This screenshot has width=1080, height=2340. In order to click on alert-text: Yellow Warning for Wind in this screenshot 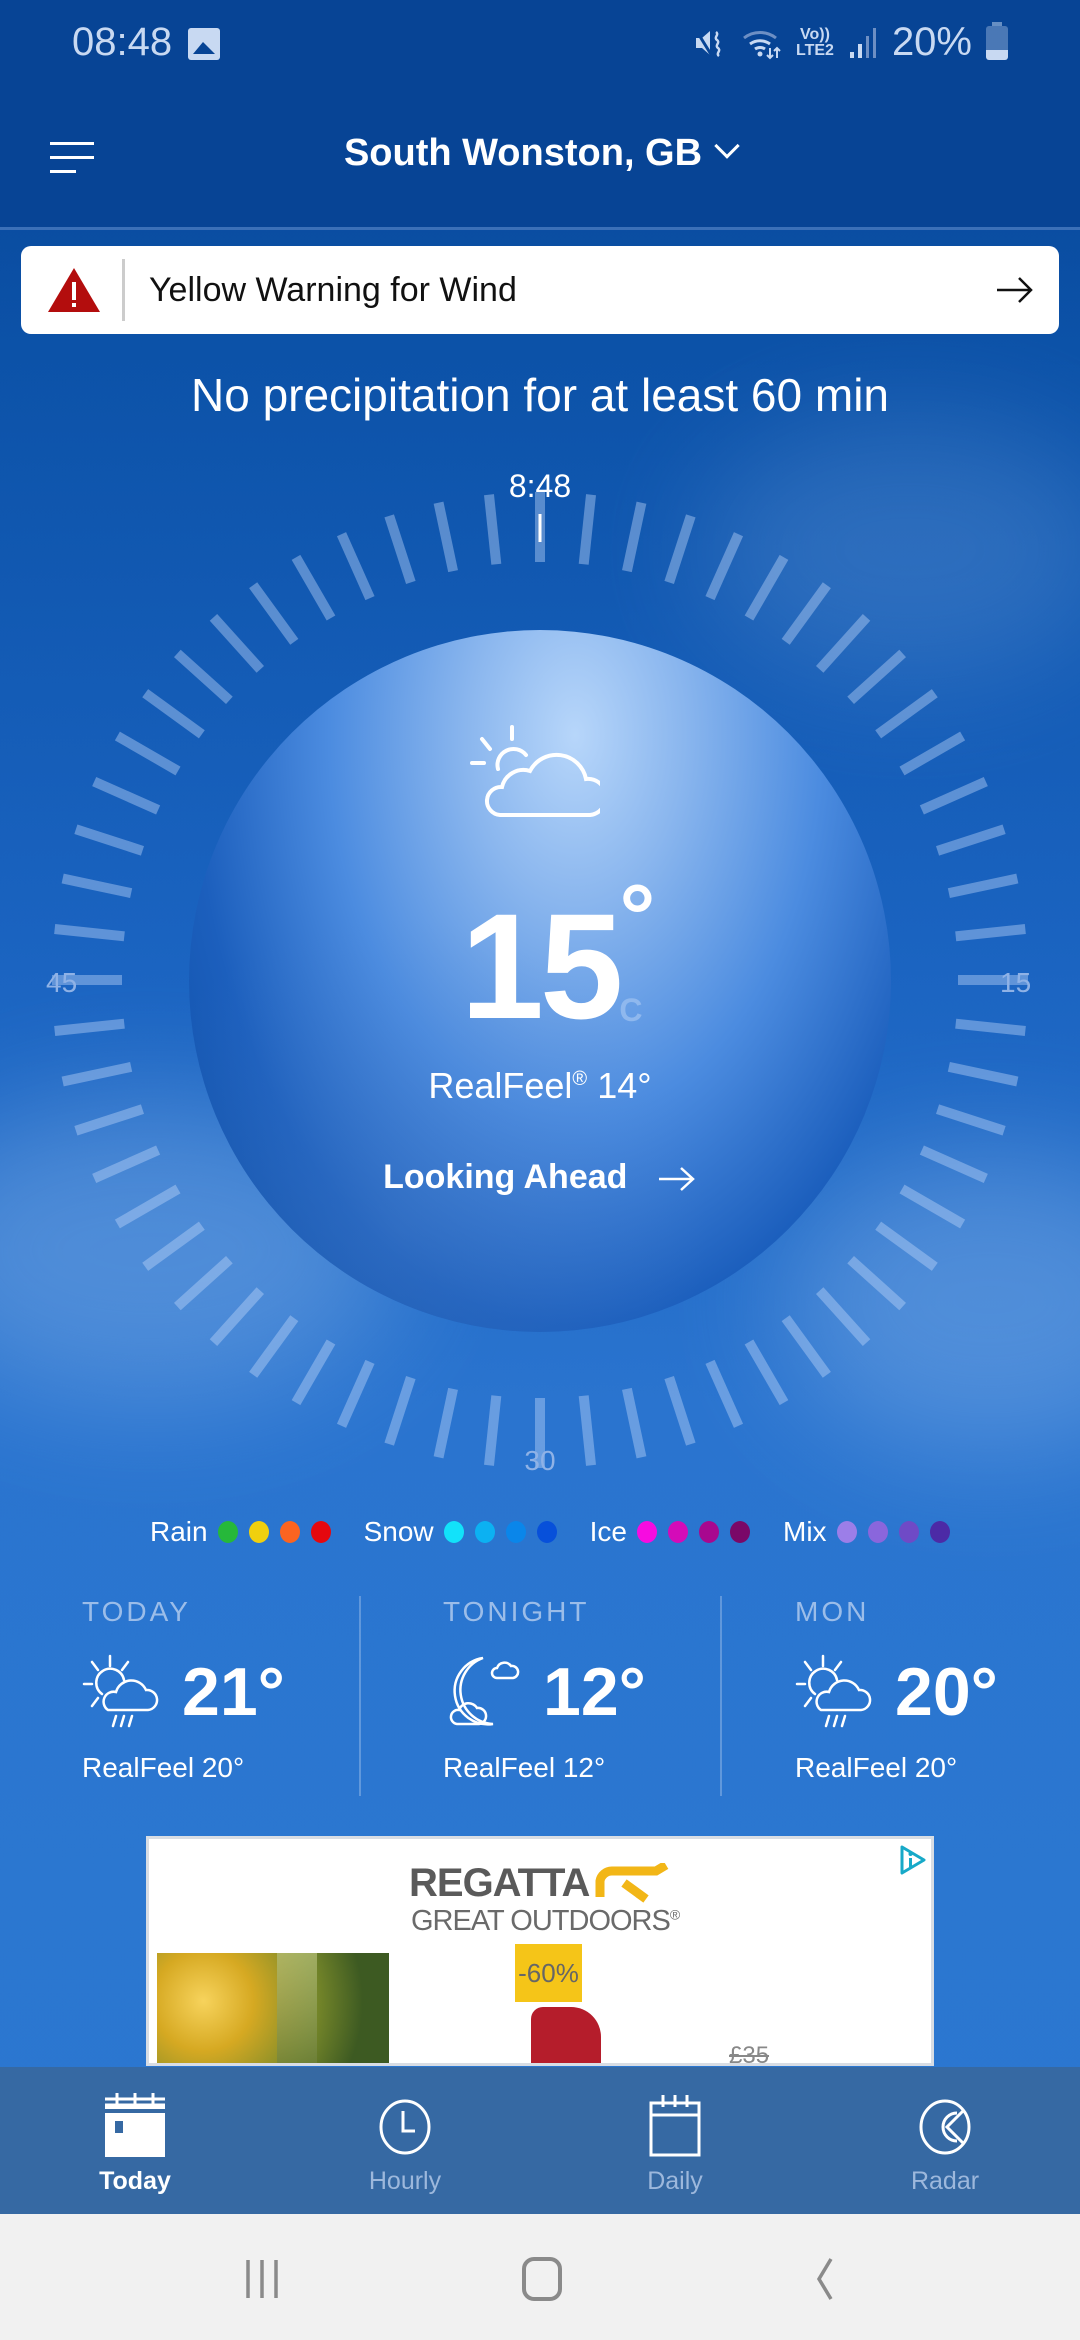, I will do `click(333, 289)`.